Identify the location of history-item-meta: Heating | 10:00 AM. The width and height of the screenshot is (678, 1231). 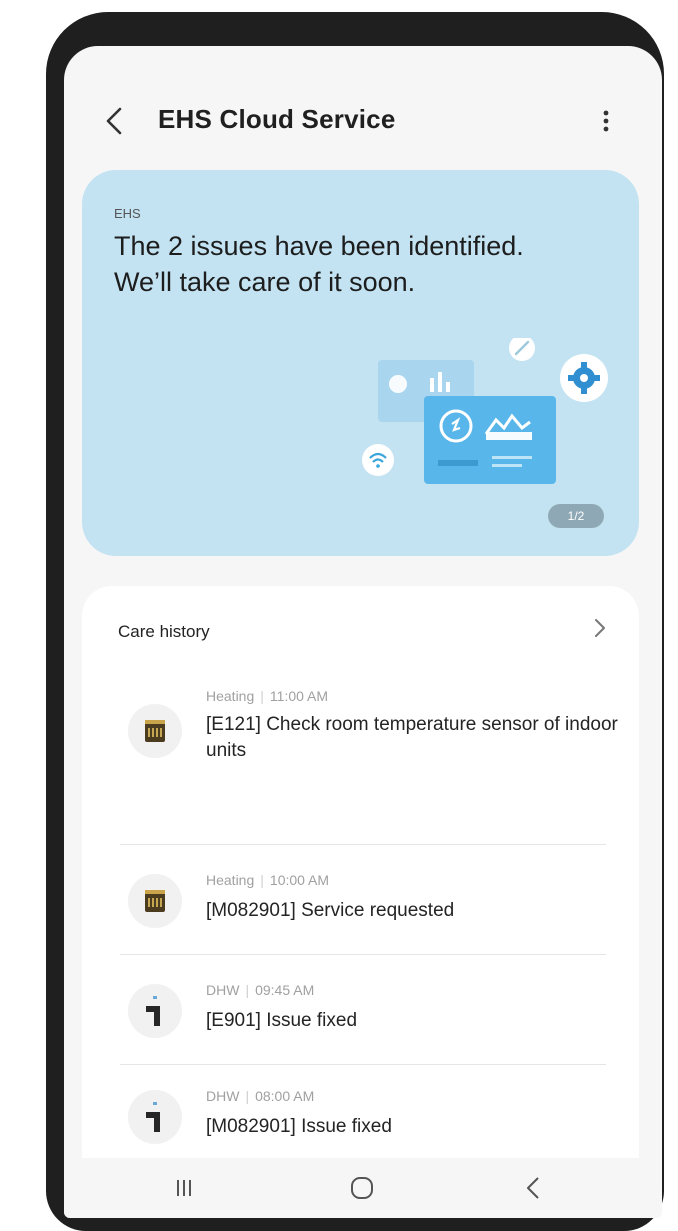
(268, 880).